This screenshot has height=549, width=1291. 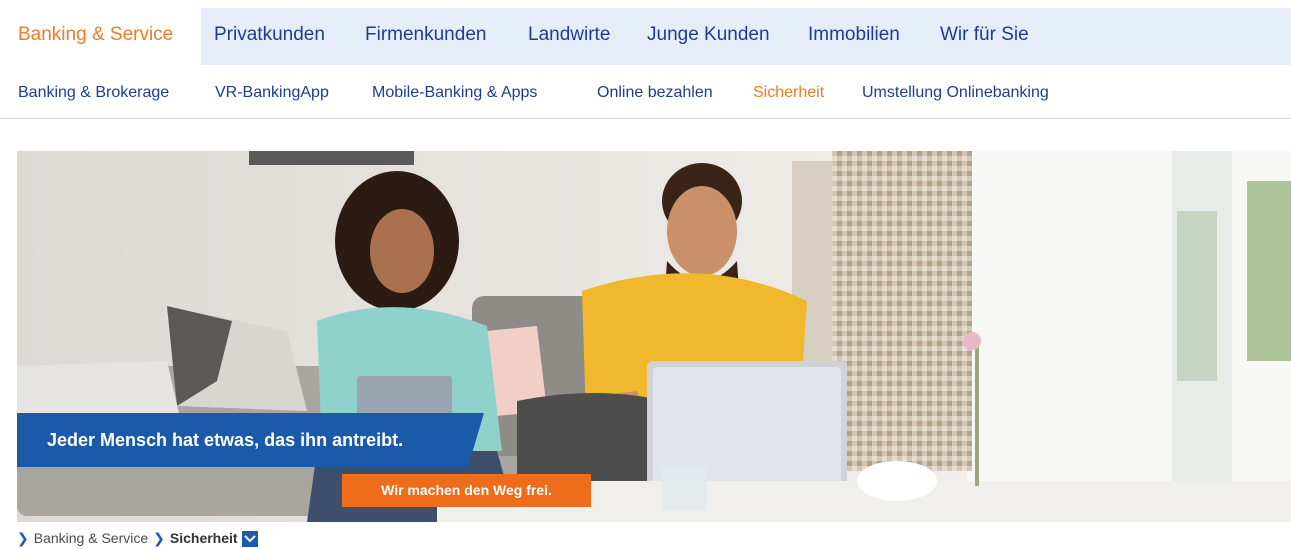 What do you see at coordinates (708, 36) in the screenshot?
I see `nav-tab-junge-kunden: Junge Kunden` at bounding box center [708, 36].